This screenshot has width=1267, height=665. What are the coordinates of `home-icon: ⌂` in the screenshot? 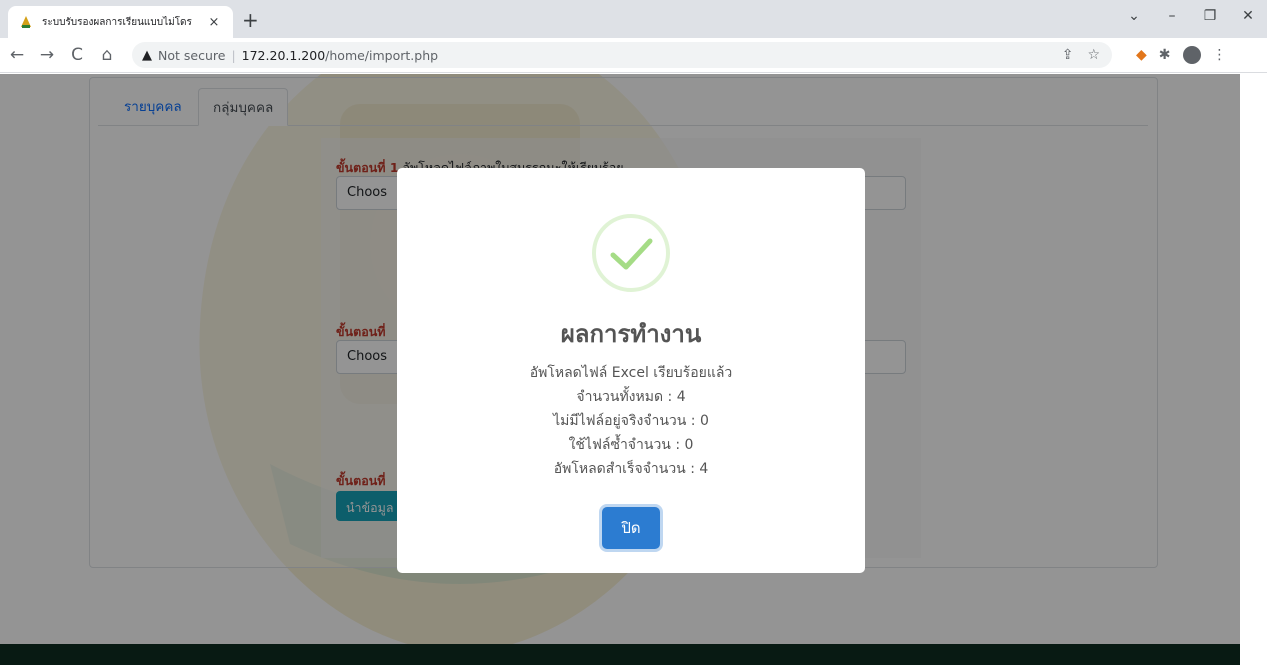 It's located at (107, 55).